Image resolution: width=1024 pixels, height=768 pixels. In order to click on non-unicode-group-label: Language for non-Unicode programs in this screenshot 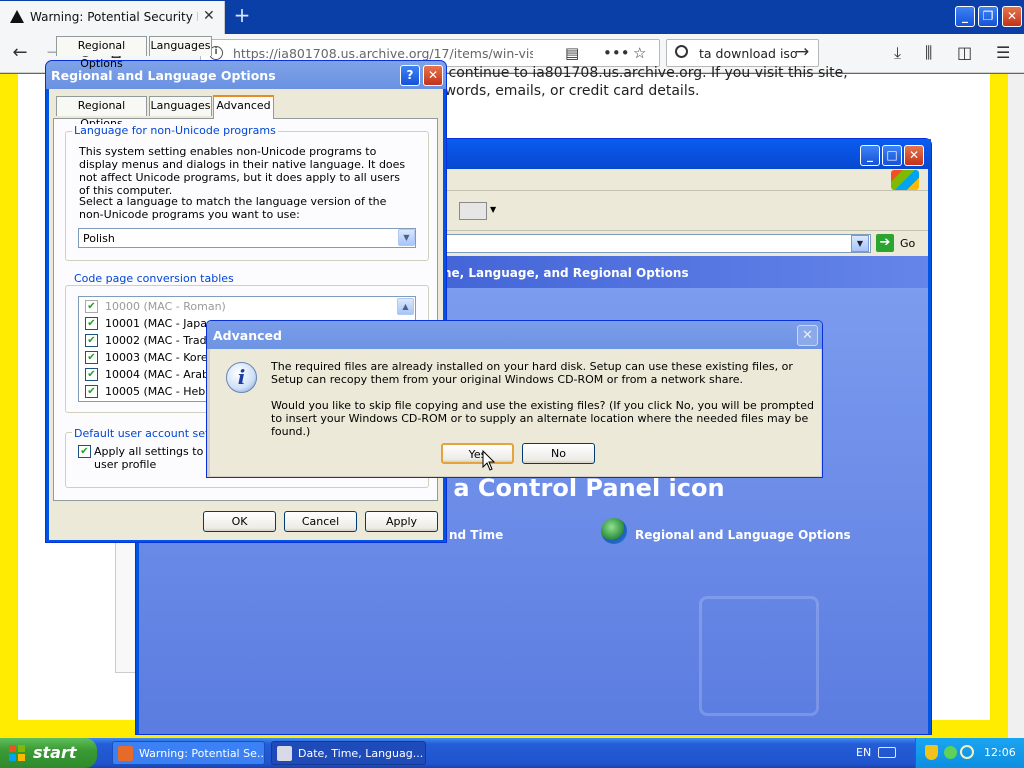, I will do `click(175, 130)`.